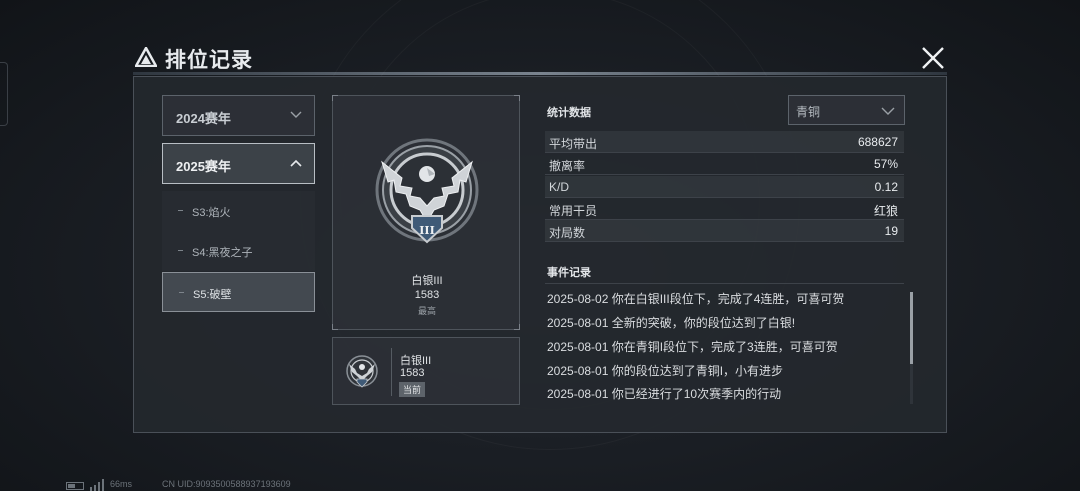 The height and width of the screenshot is (491, 1080). I want to click on events-title: 事件记录, so click(569, 273).